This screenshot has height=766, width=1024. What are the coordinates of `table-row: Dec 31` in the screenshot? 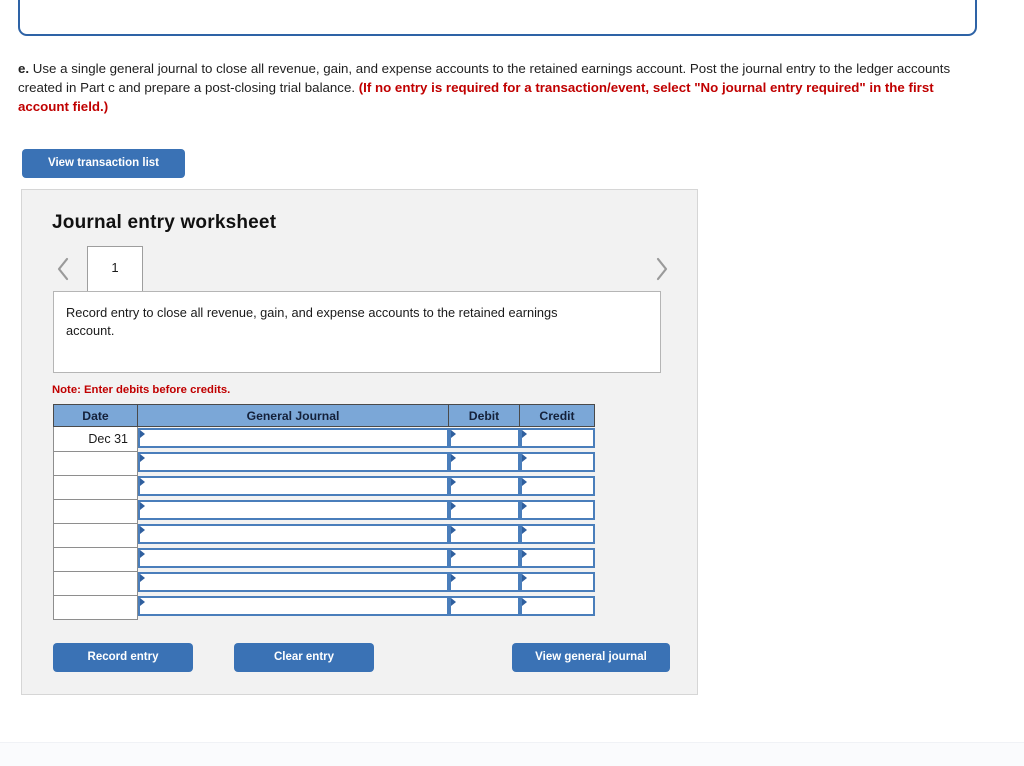 It's located at (324, 439).